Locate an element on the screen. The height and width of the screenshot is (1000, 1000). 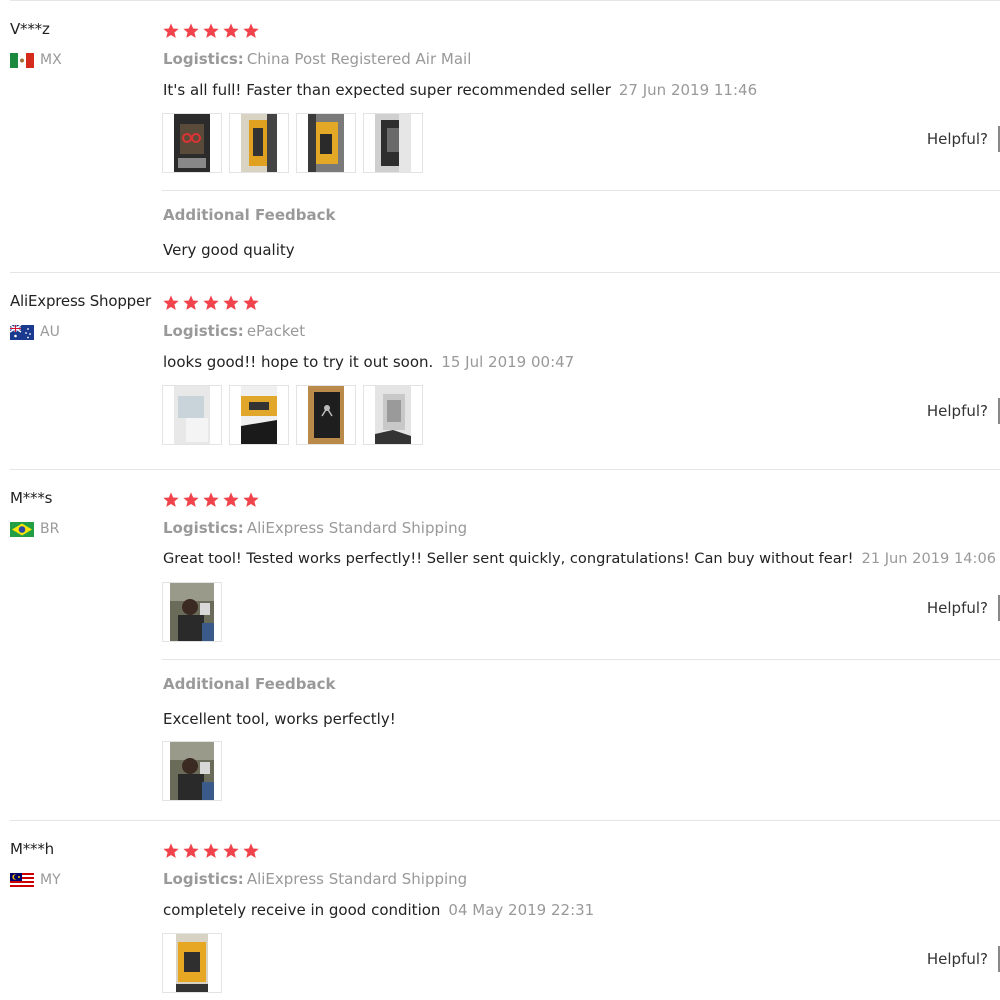
reviewer-country: MY is located at coordinates (35, 880).